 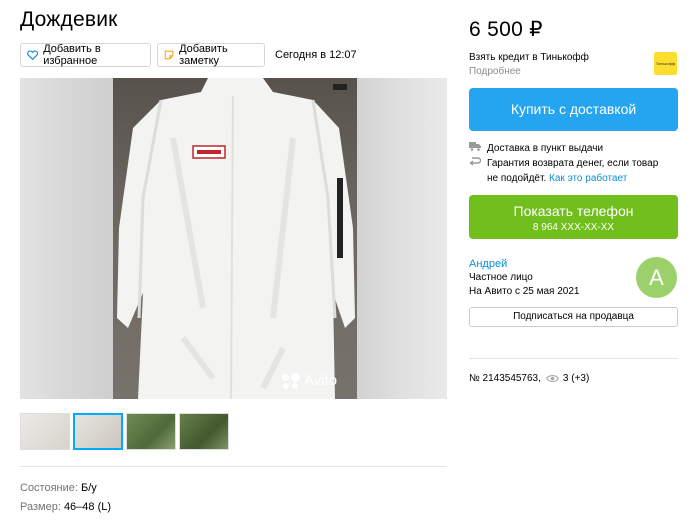 What do you see at coordinates (545, 148) in the screenshot?
I see `delivery-text: Доставка в пункт выдачи` at bounding box center [545, 148].